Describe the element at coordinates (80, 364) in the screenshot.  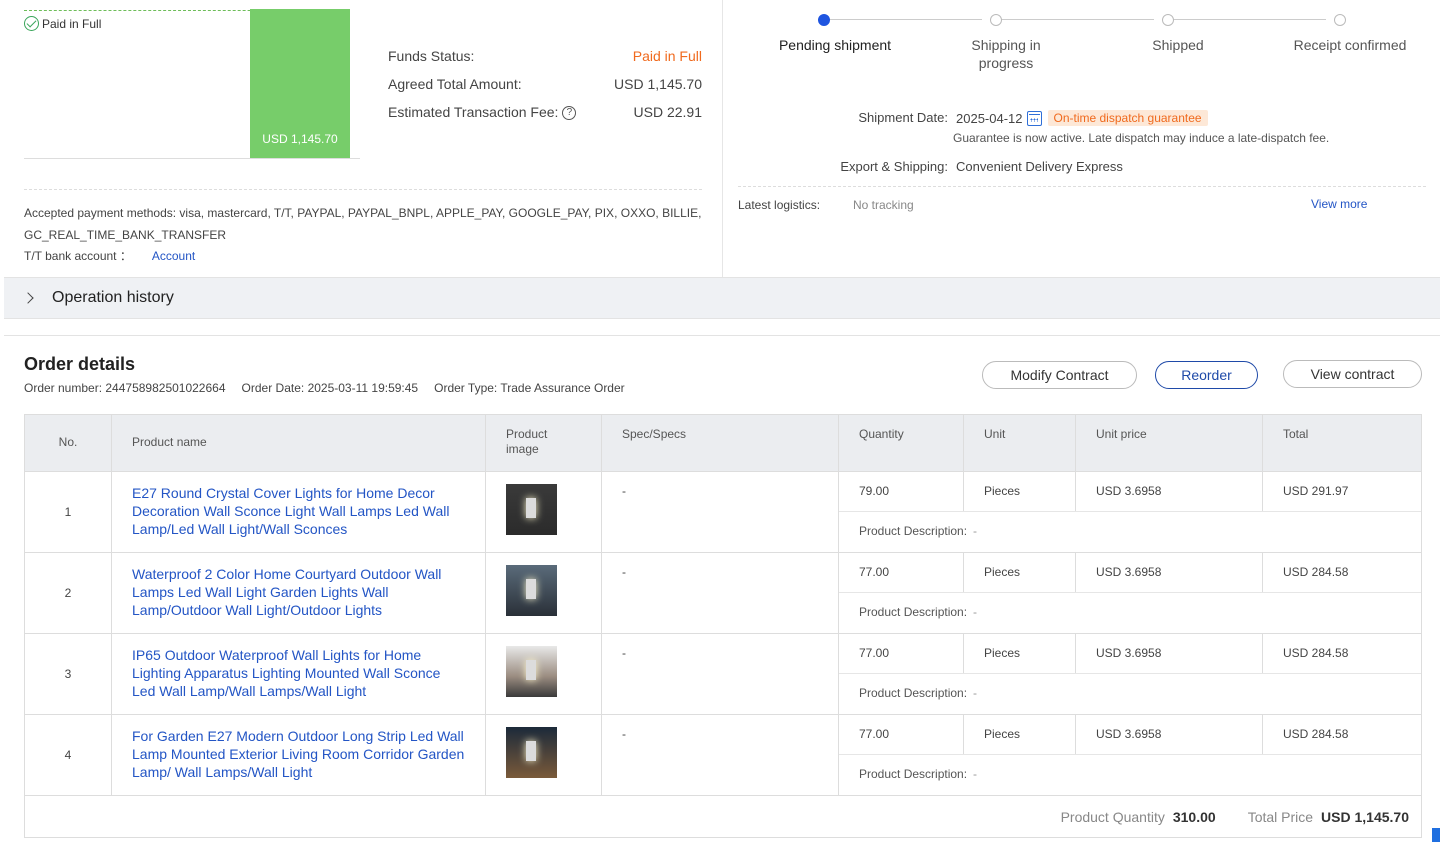
I see `order-details-title: Order details` at that location.